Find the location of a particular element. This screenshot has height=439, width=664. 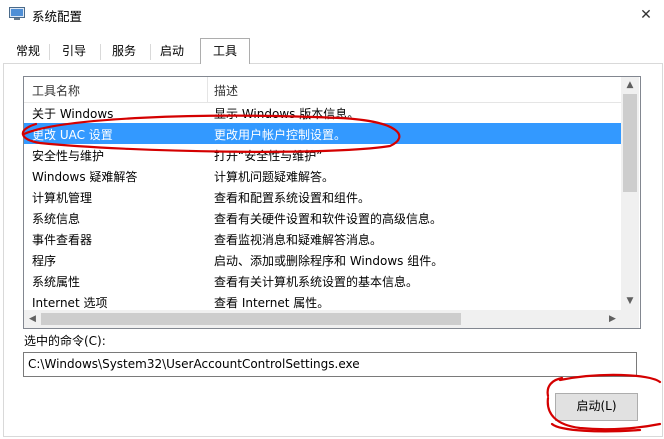

list-item-selected: 更改 UAC 设置 更改用户帐户控制设置。 is located at coordinates (322, 133).